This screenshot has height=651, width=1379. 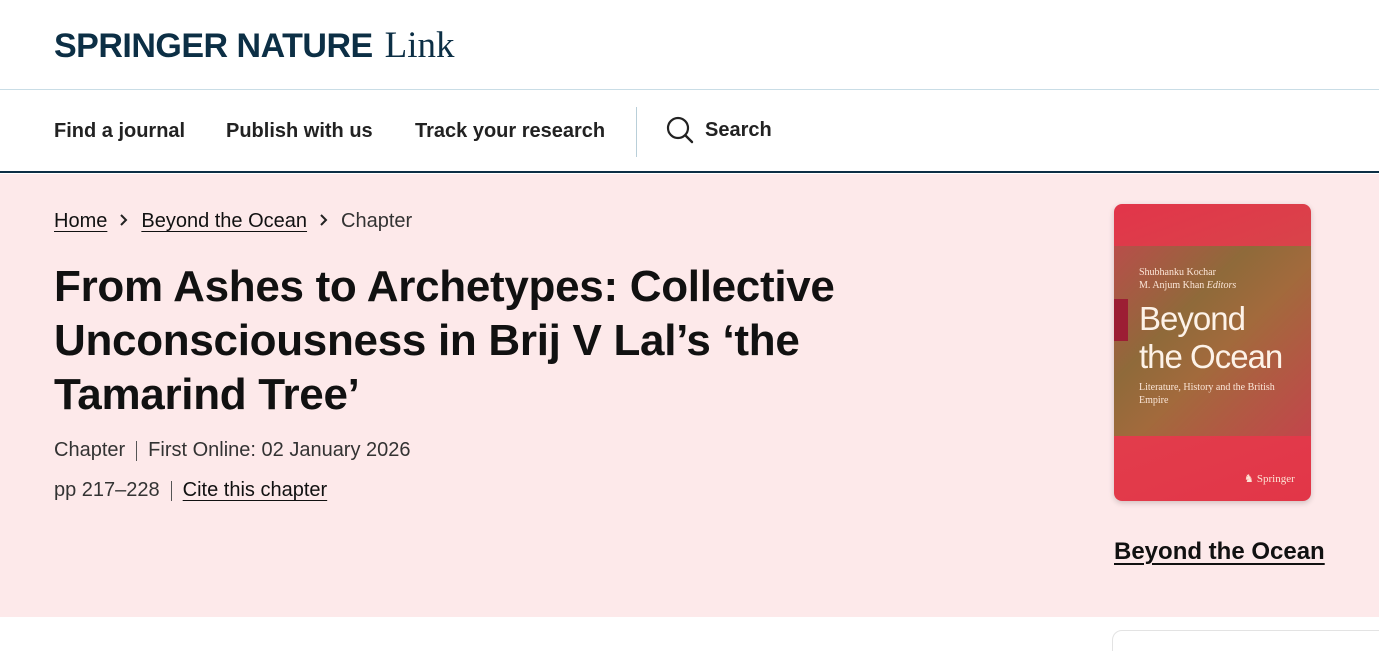 I want to click on sidebar-card, so click(x=1245, y=640).